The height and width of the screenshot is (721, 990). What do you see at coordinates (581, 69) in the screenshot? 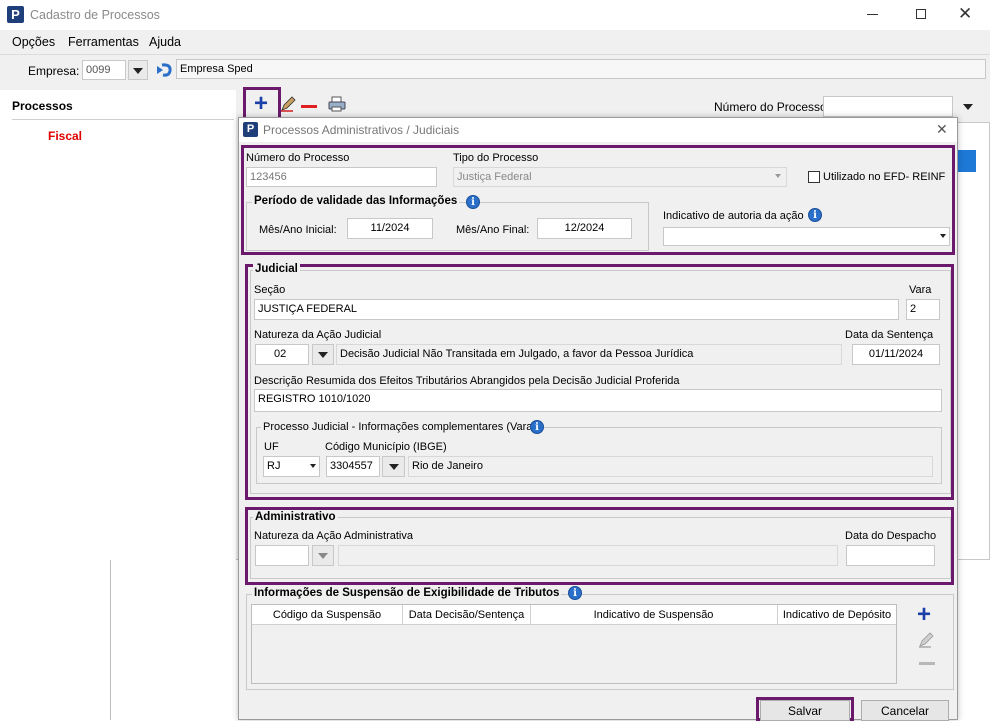
I see `empresa-name-field: Empresa Sped` at bounding box center [581, 69].